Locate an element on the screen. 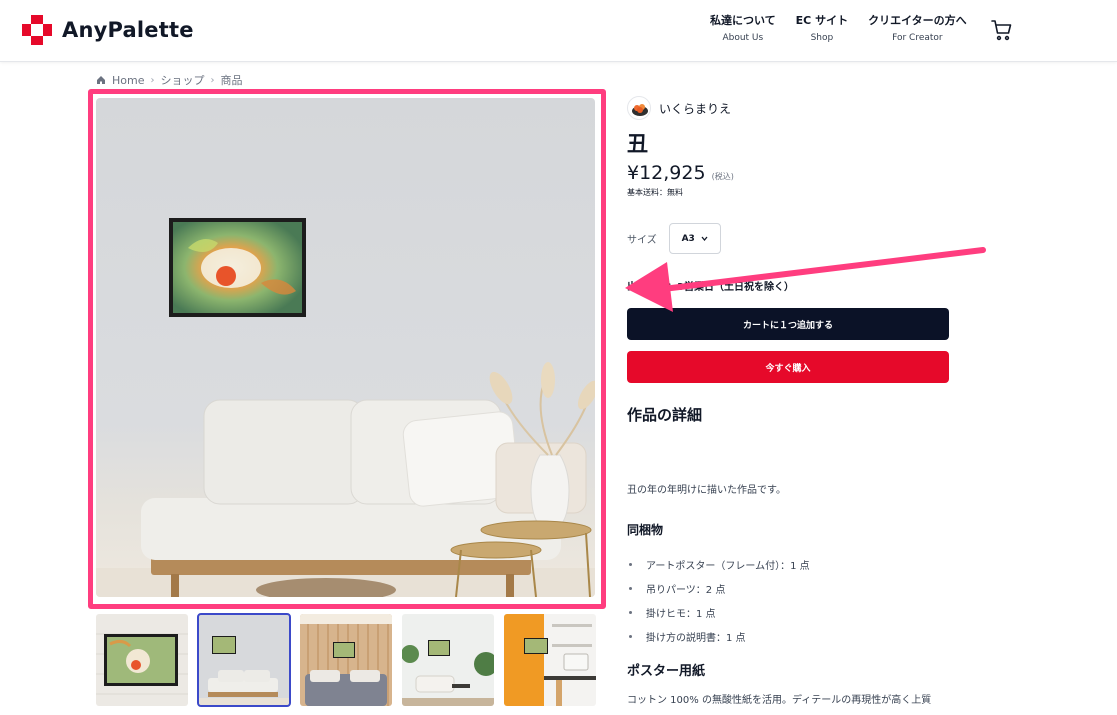 The width and height of the screenshot is (1117, 715). logo-mark-icon is located at coordinates (37, 30).